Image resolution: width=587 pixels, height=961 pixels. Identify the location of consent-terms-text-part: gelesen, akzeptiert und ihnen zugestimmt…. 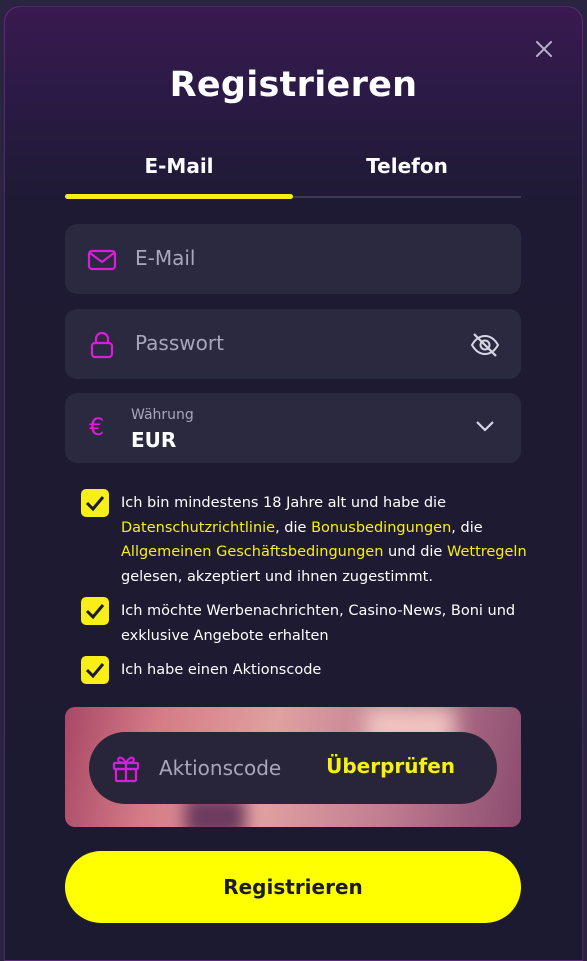
(277, 576).